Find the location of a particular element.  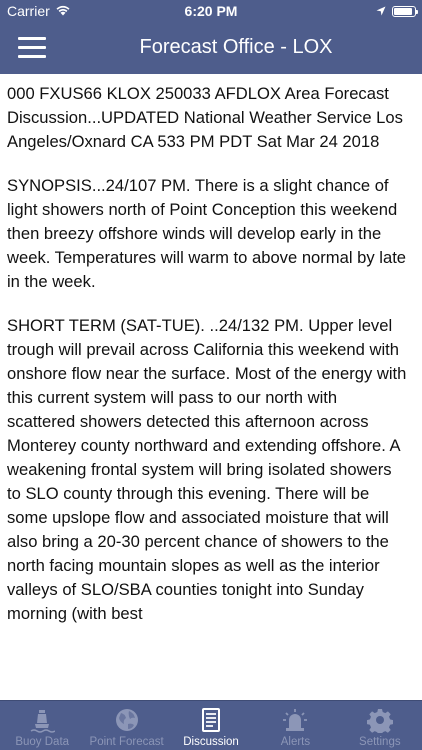

alarm-bell-icon is located at coordinates (295, 720).